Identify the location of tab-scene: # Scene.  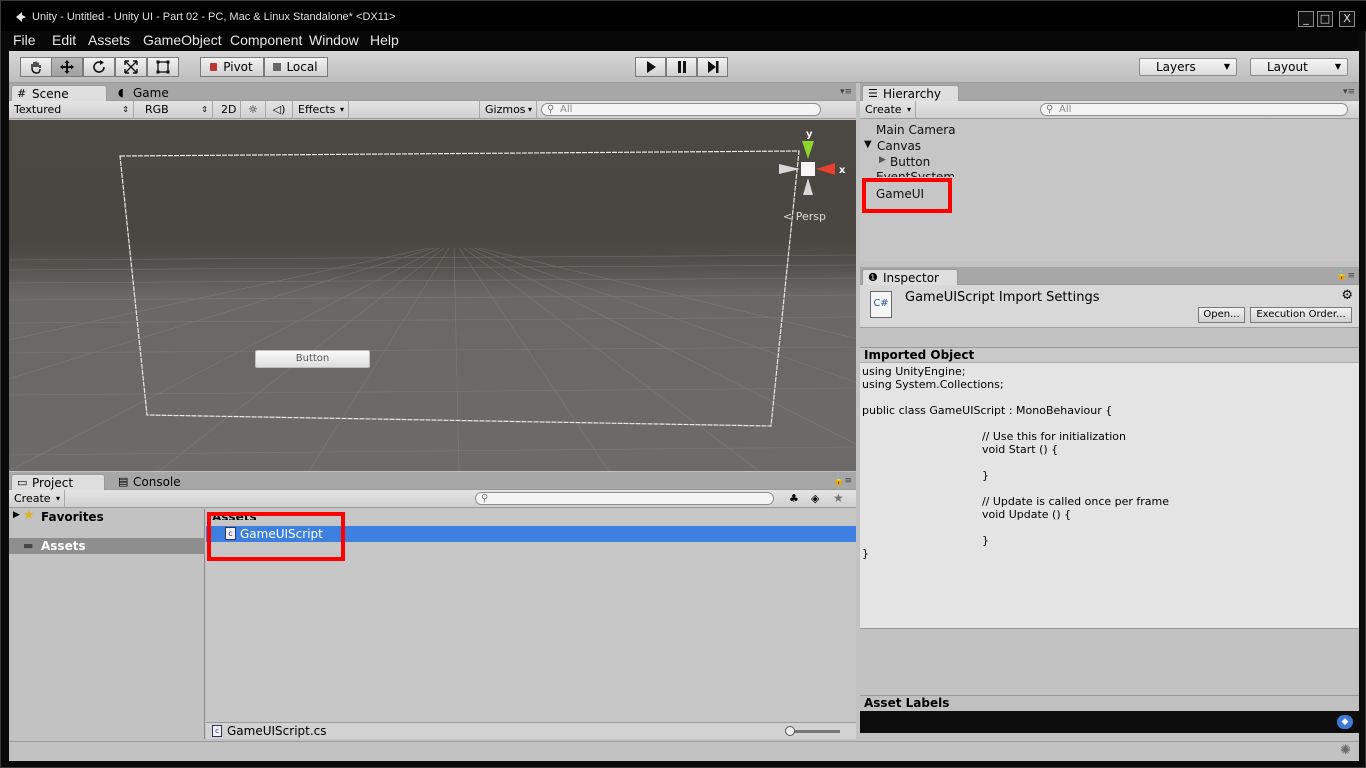
(59, 93).